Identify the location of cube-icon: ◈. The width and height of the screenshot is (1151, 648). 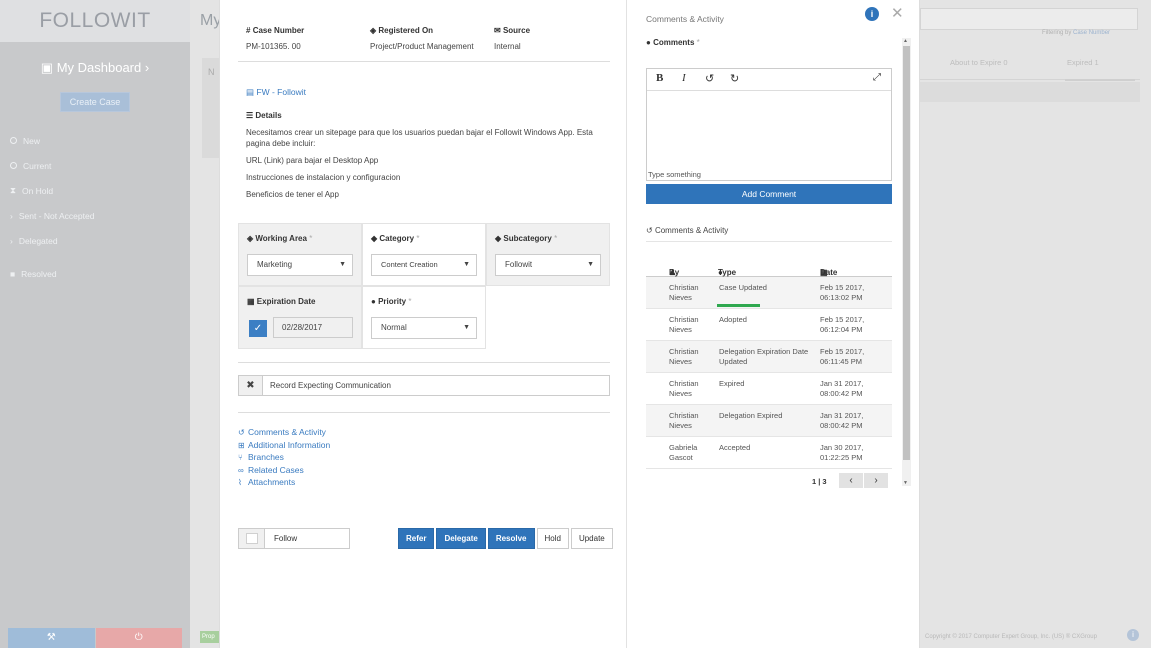
(250, 238).